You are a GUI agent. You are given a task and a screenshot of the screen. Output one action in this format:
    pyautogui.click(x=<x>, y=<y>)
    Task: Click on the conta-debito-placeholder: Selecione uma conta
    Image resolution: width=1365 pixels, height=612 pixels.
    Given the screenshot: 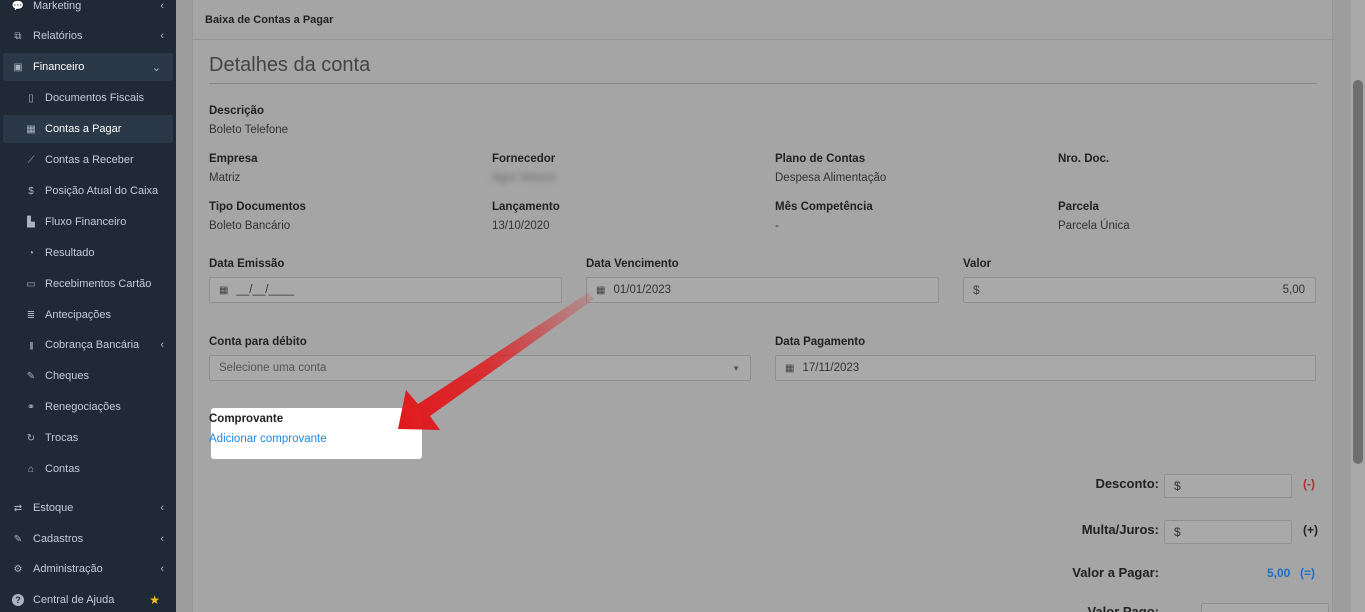 What is the action you would take?
    pyautogui.click(x=273, y=368)
    